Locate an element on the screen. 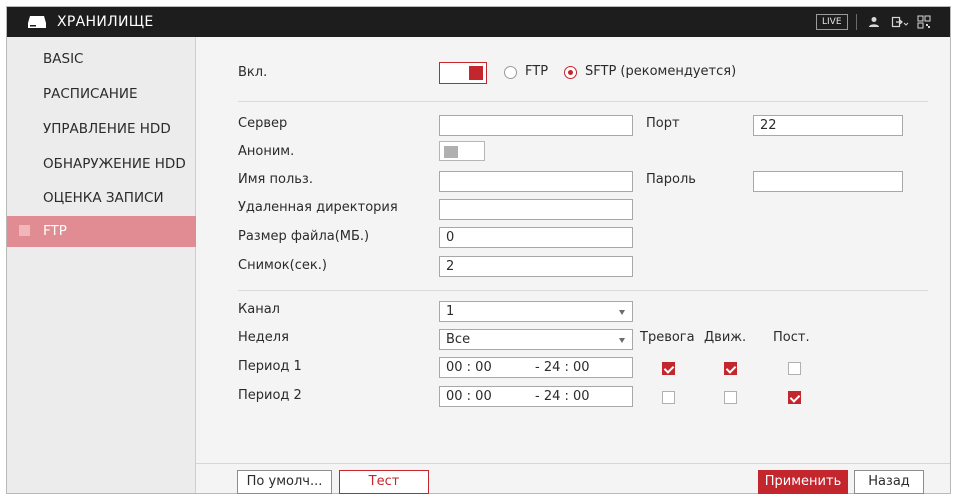 The width and height of the screenshot is (957, 497). logout-icon is located at coordinates (900, 22).